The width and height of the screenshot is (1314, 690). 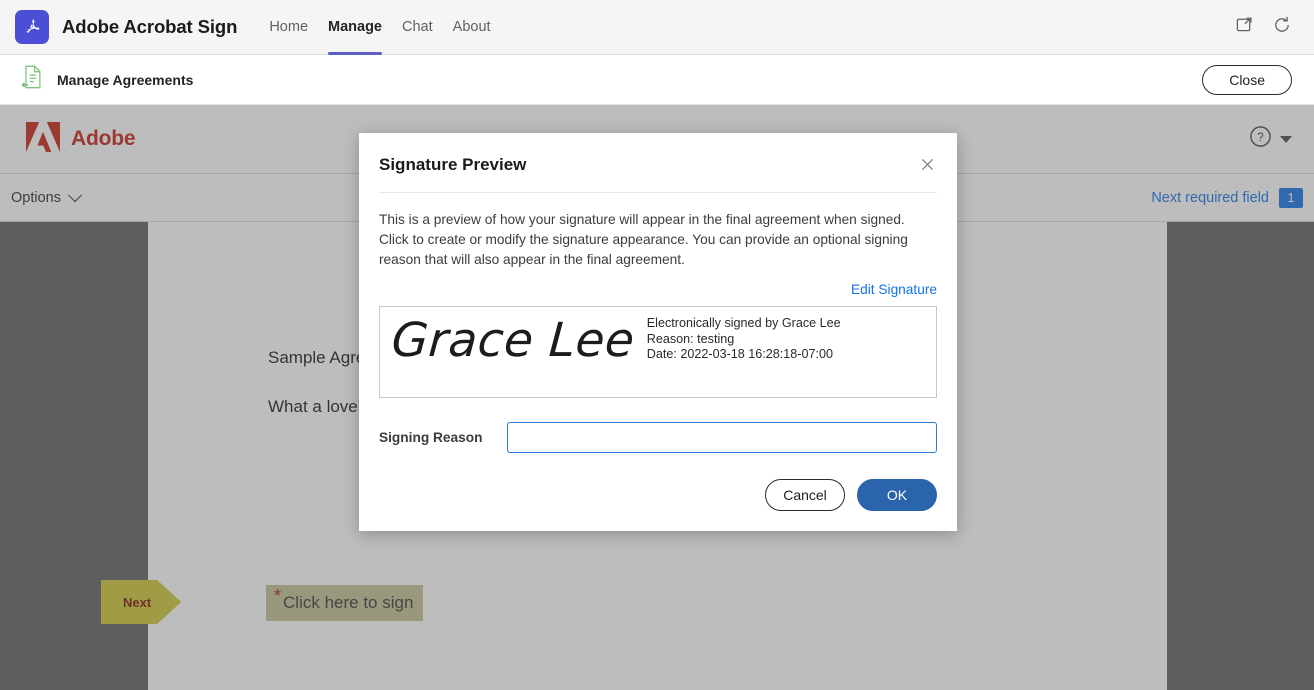 What do you see at coordinates (348, 602) in the screenshot?
I see `signature-field-label: Click here to sign` at bounding box center [348, 602].